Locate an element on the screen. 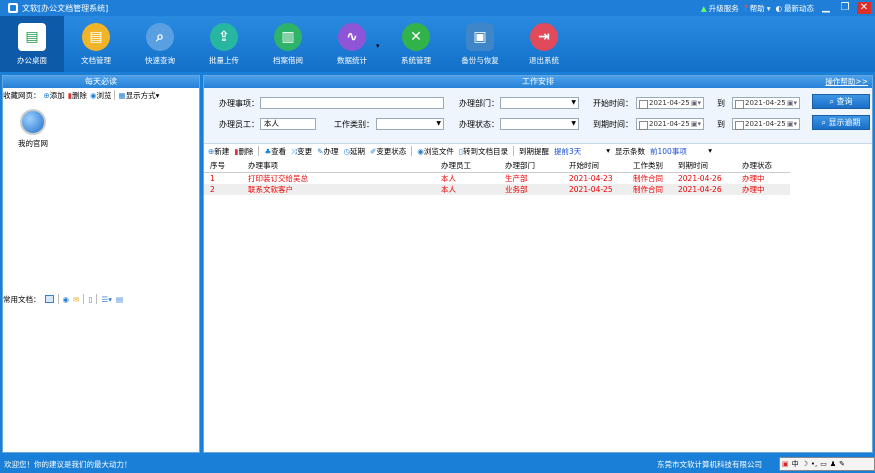 The width and height of the screenshot is (875, 473). type-select is located at coordinates (410, 124).